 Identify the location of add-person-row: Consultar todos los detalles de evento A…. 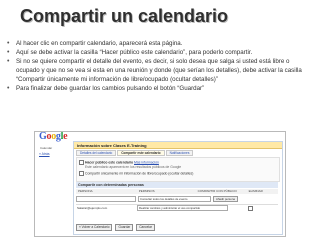
(177, 199).